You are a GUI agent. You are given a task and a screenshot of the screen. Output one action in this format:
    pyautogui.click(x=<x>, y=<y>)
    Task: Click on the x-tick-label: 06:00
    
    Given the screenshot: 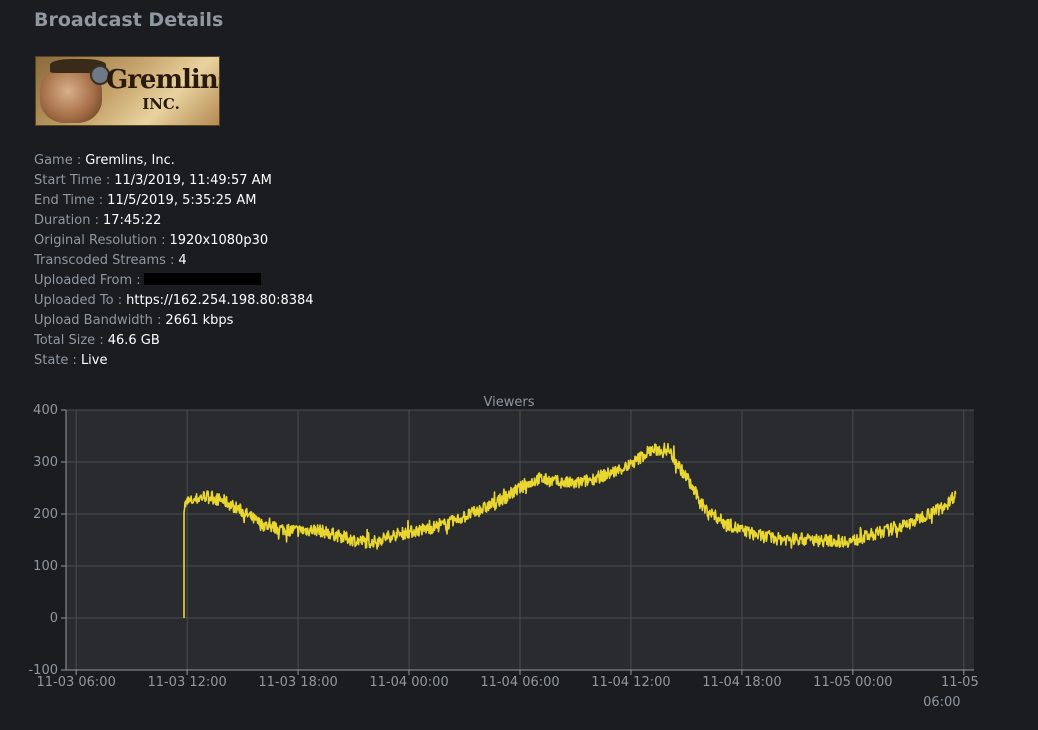 What is the action you would take?
    pyautogui.click(x=941, y=702)
    